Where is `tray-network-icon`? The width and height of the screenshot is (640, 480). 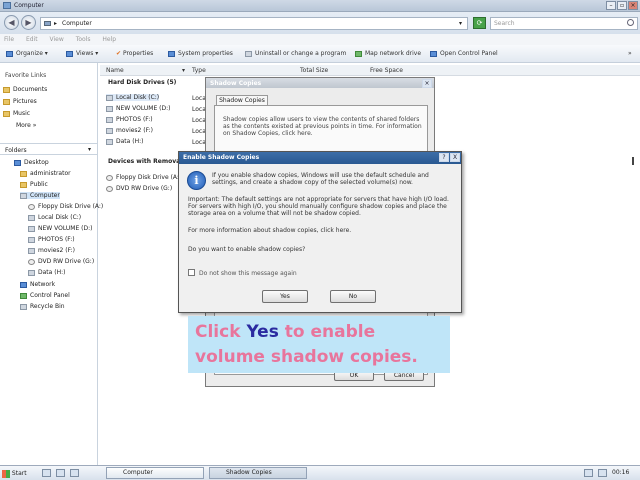 tray-network-icon is located at coordinates (588, 473).